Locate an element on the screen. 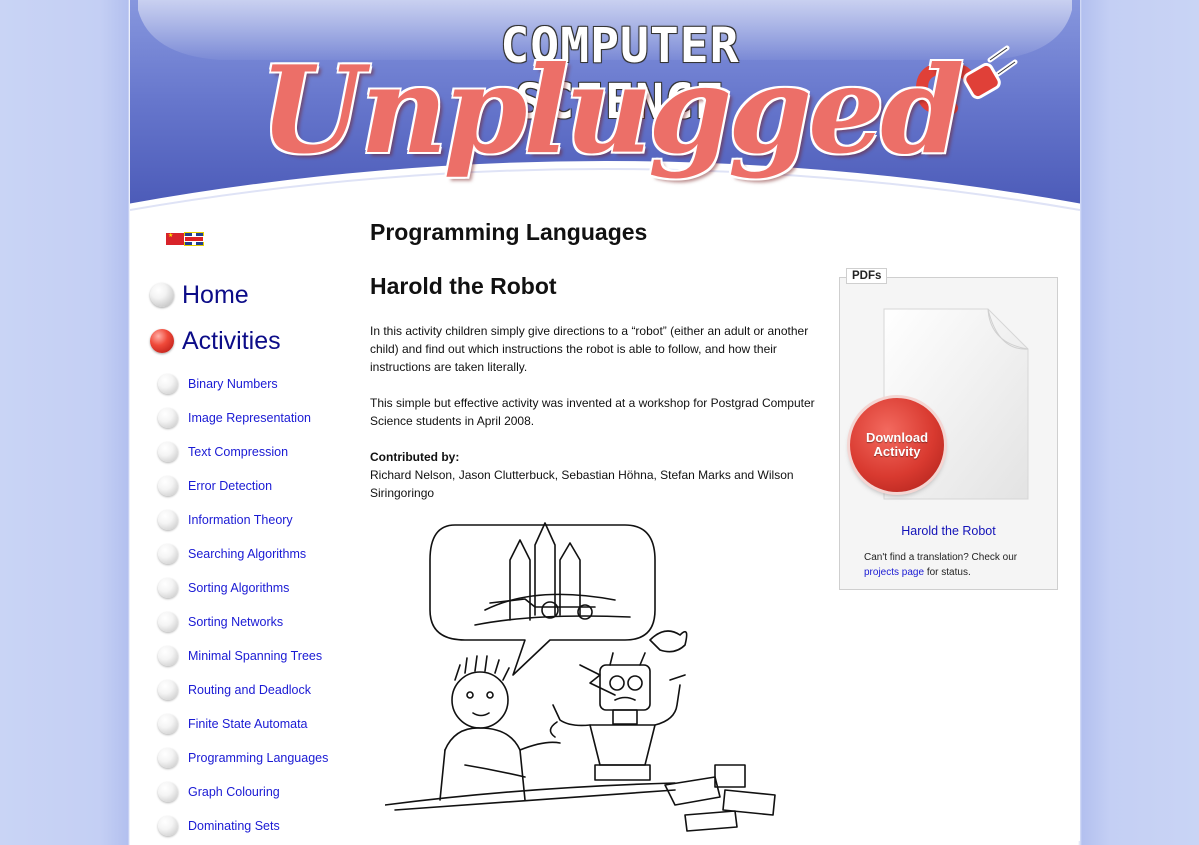  language-selector is located at coordinates (185, 239).